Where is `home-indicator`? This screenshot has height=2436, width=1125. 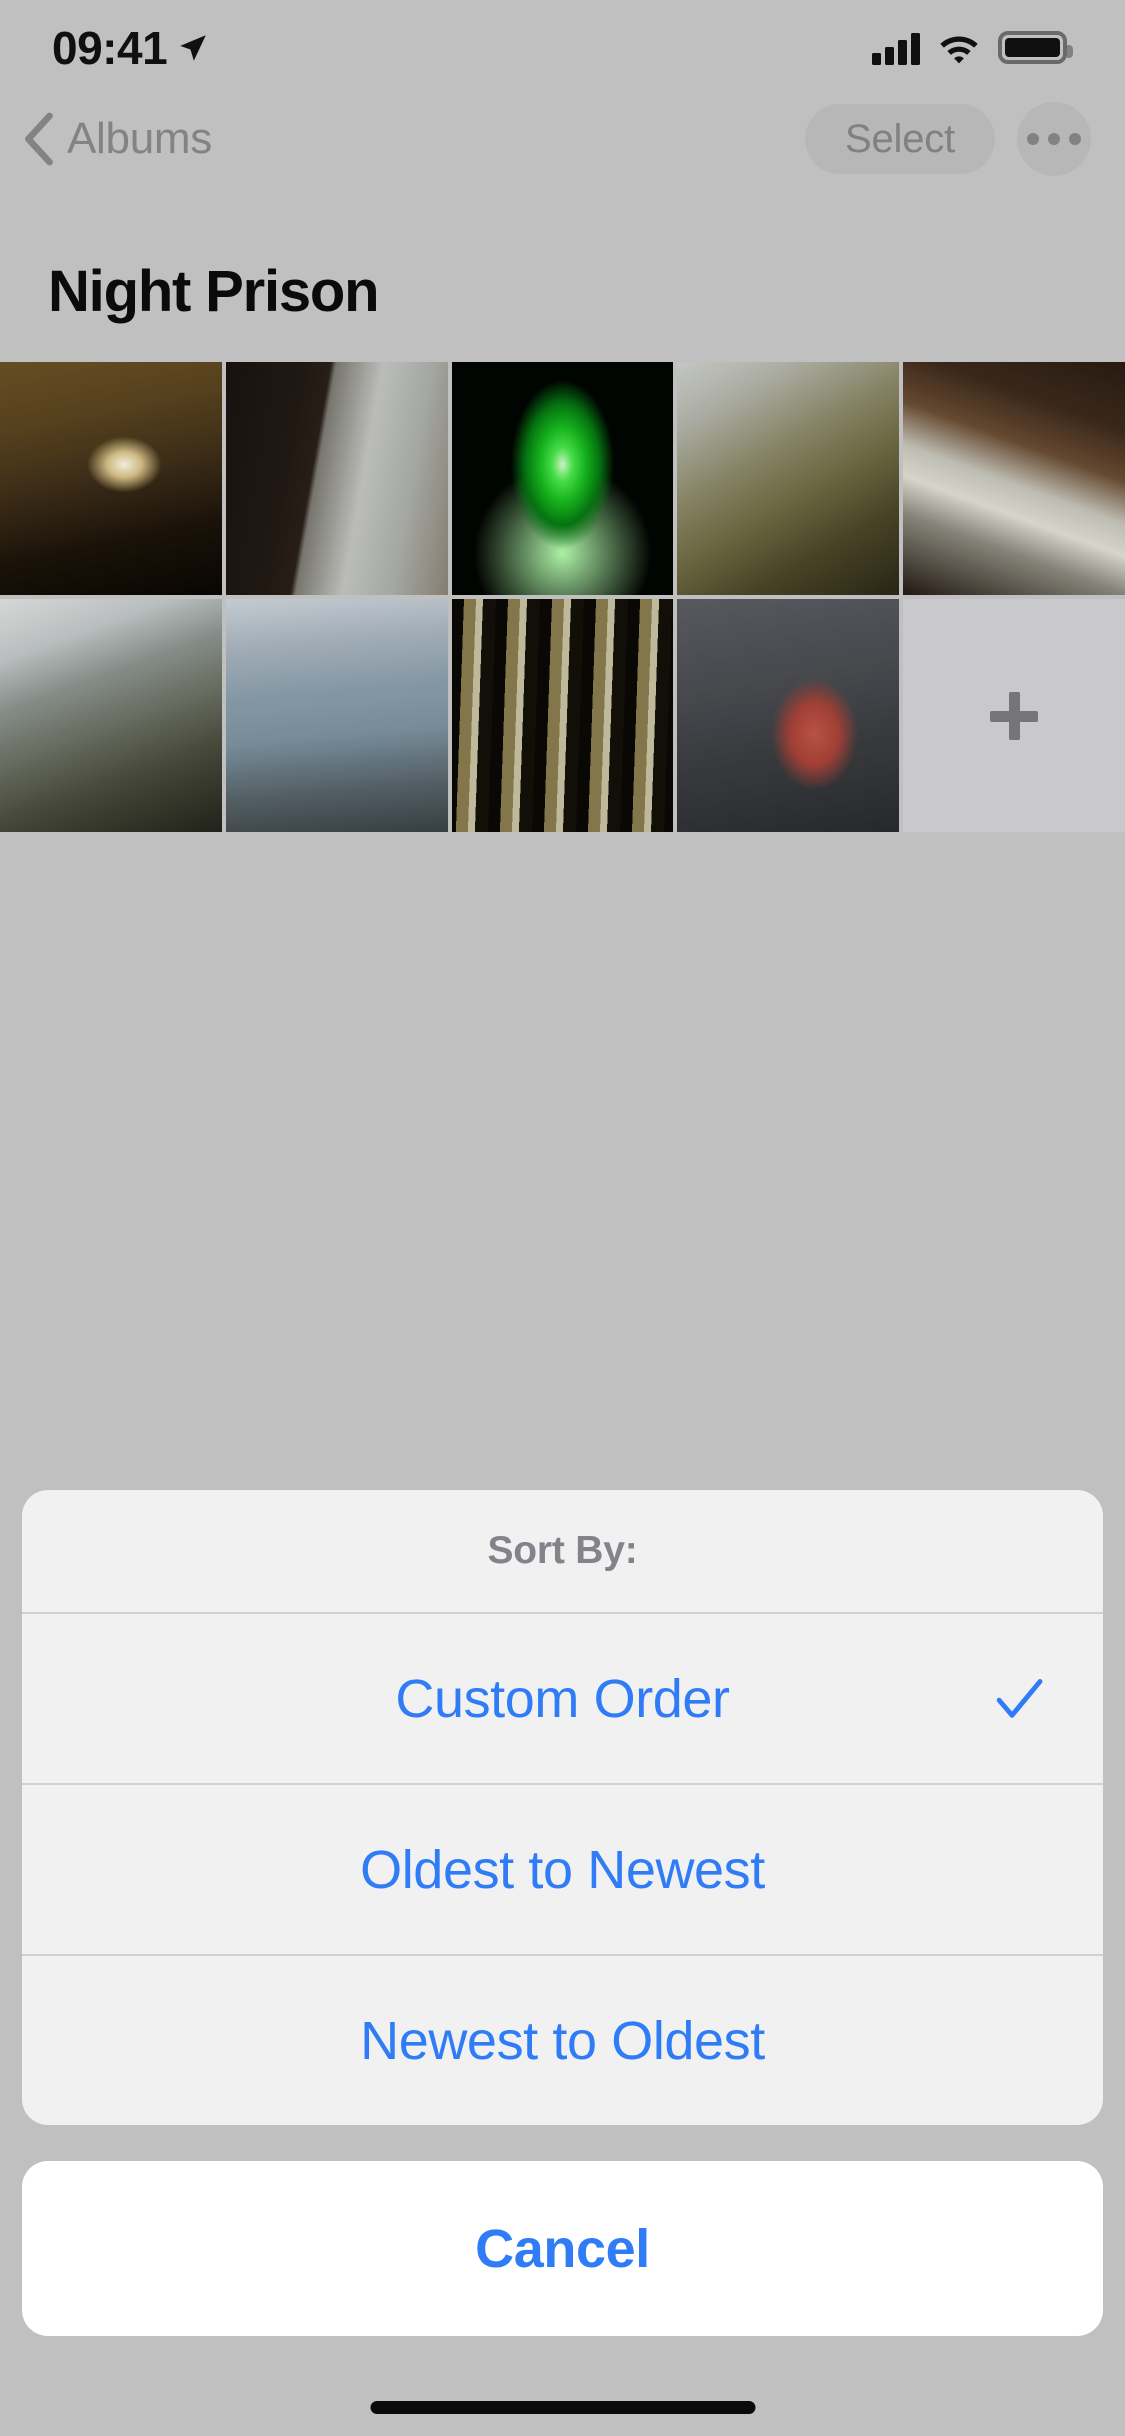 home-indicator is located at coordinates (562, 2407).